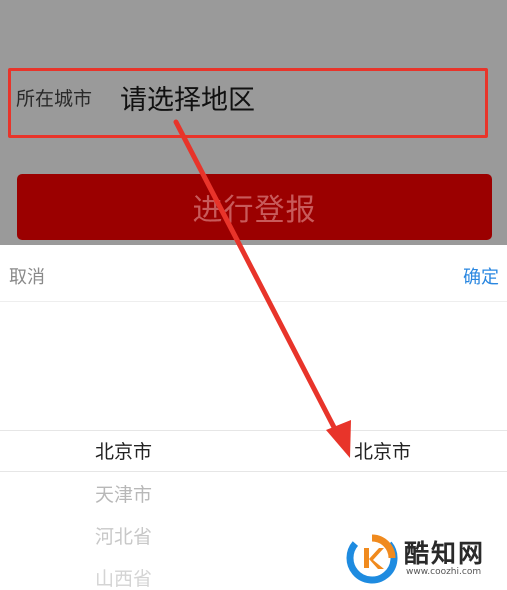 The width and height of the screenshot is (507, 590). Describe the element at coordinates (254, 207) in the screenshot. I see `submit-button: 进行登报` at that location.